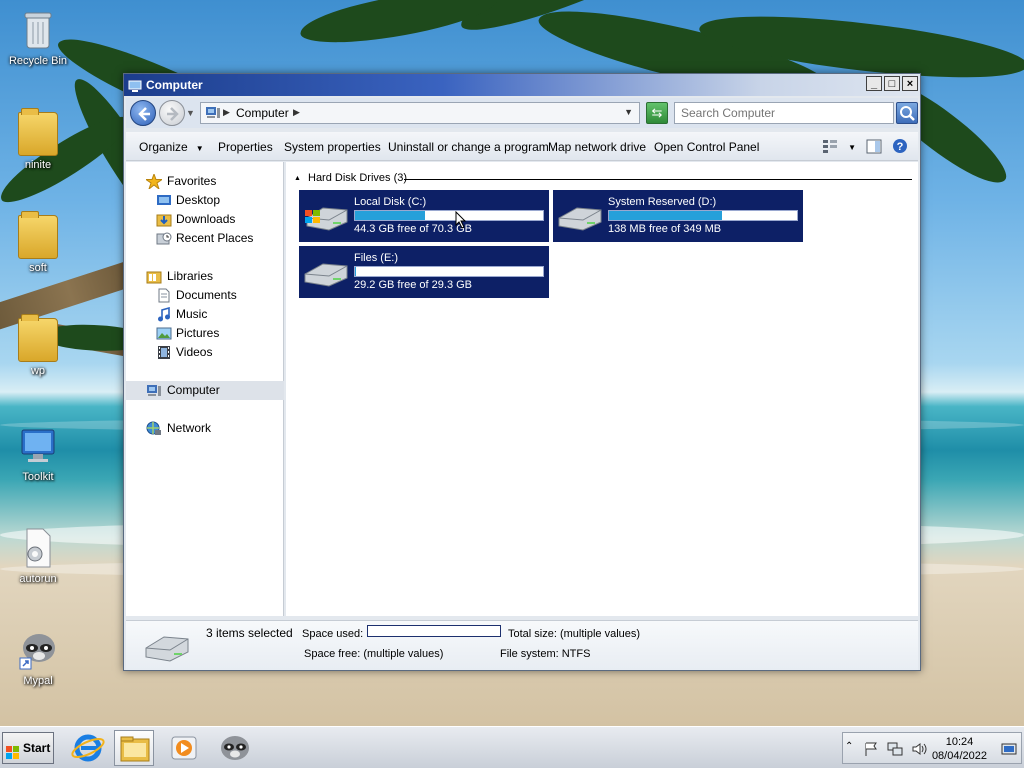 This screenshot has width=1024, height=768. Describe the element at coordinates (38, 242) in the screenshot. I see `desktop-icon-soft: soft` at that location.